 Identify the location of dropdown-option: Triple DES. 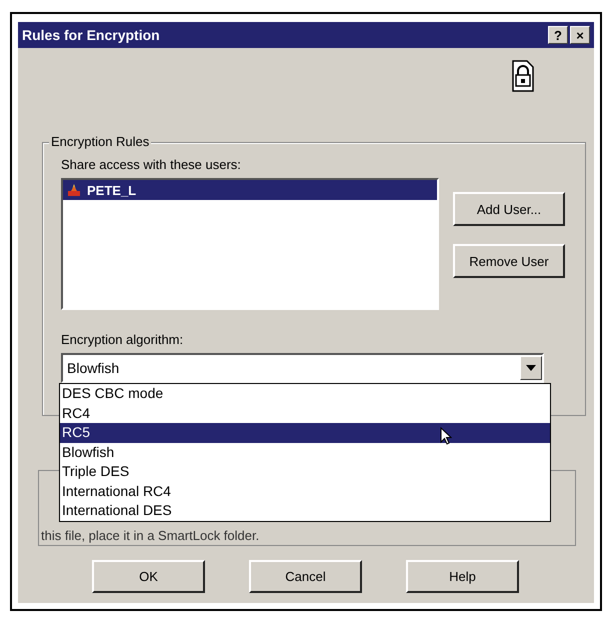
(305, 472).